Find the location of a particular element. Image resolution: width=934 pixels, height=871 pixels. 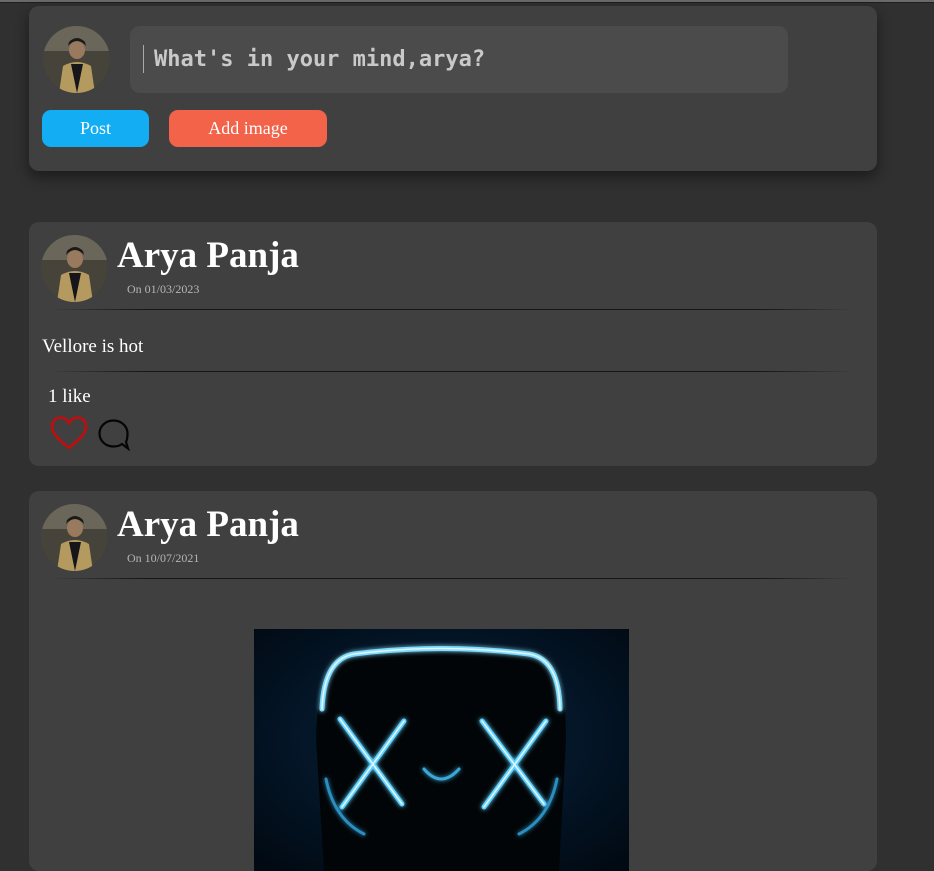

post-text: Vellore is hot is located at coordinates (93, 346).